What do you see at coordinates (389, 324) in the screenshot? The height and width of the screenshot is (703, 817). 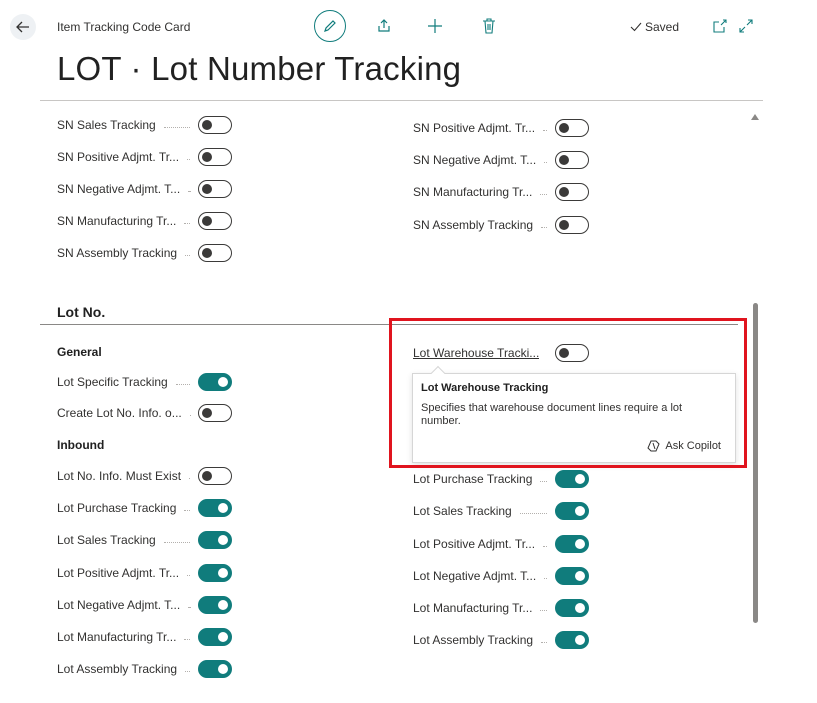 I see `section-divider` at bounding box center [389, 324].